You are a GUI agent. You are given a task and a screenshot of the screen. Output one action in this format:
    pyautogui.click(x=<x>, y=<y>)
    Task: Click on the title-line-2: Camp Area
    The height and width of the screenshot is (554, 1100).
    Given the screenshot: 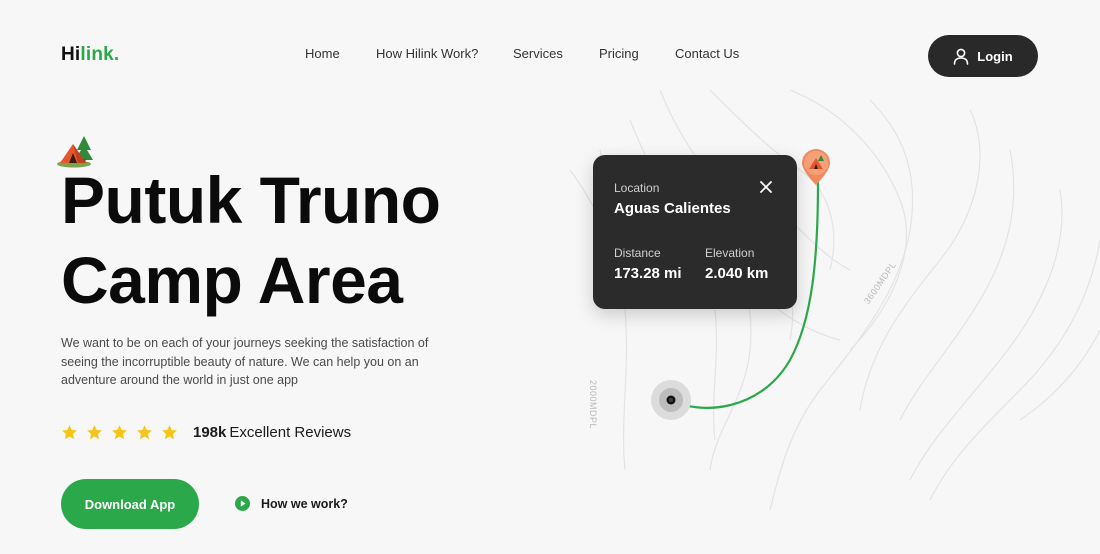 What is the action you would take?
    pyautogui.click(x=232, y=280)
    